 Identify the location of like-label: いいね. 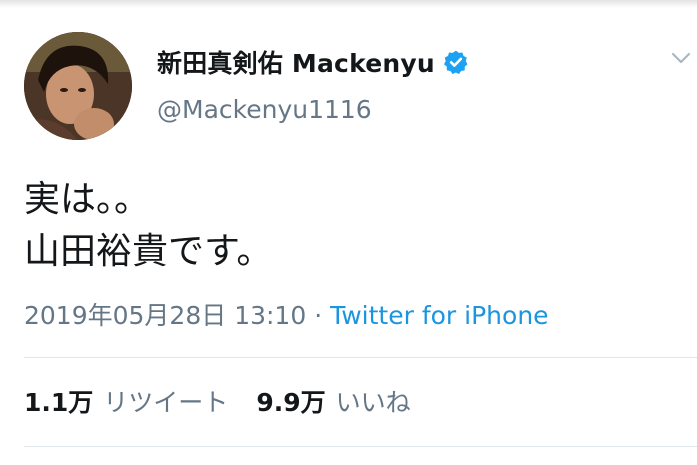
(373, 401).